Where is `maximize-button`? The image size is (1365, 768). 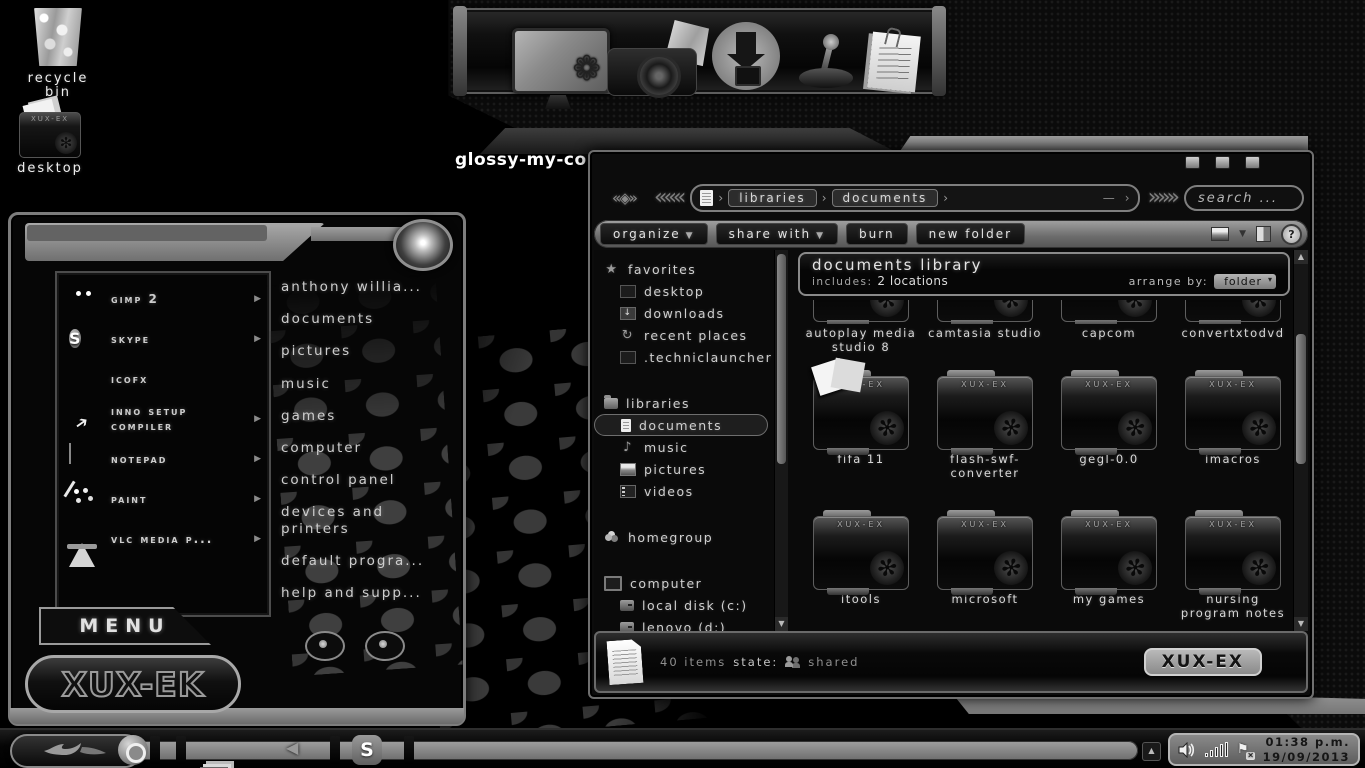
maximize-button is located at coordinates (1222, 162).